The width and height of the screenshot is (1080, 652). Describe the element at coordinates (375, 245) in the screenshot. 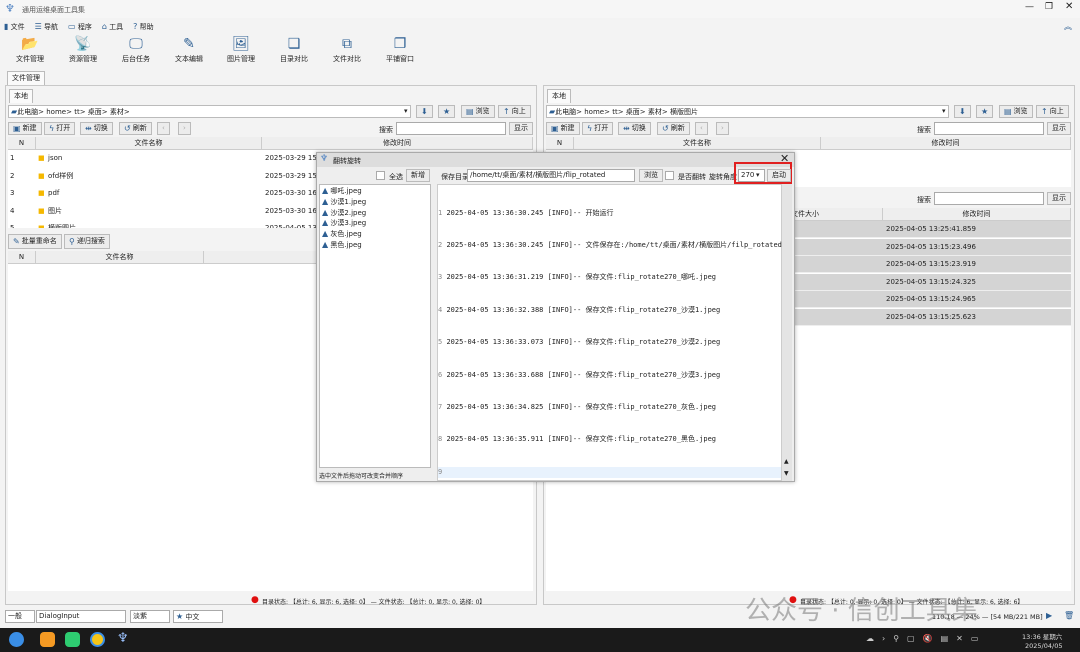

I see `list-item: ▲ 黑色.jpeg` at that location.